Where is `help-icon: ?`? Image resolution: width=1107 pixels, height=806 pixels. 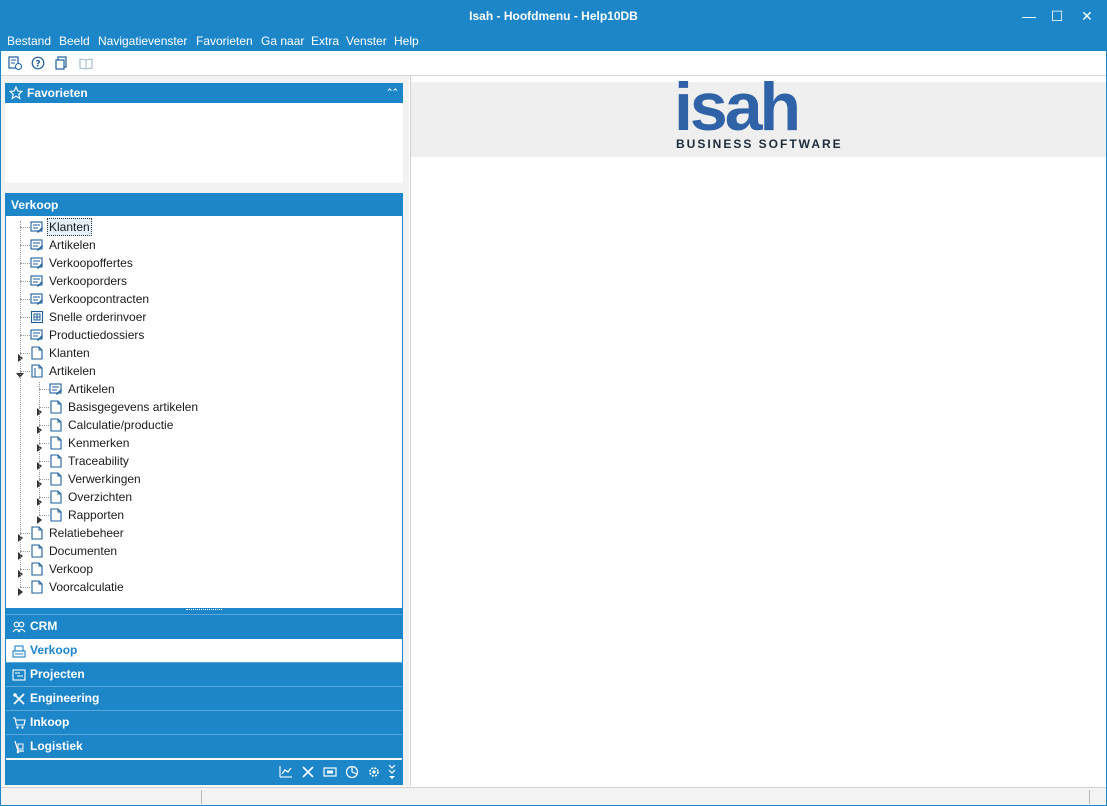
help-icon: ? is located at coordinates (38, 63).